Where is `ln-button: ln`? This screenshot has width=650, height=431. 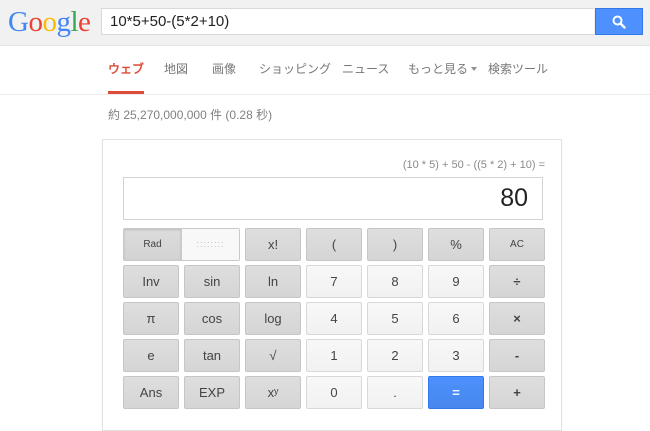
ln-button: ln is located at coordinates (273, 281).